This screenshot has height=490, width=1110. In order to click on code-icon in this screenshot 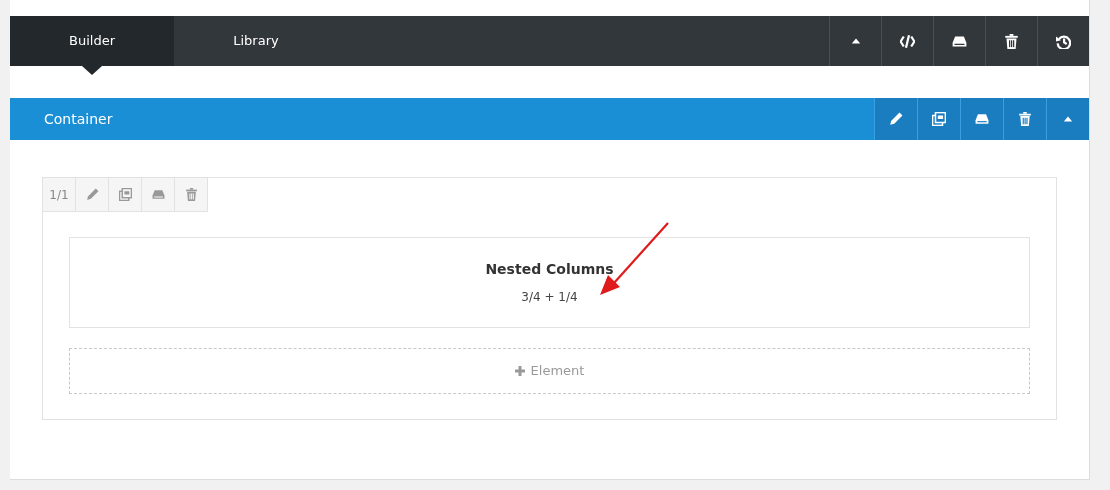, I will do `click(907, 41)`.